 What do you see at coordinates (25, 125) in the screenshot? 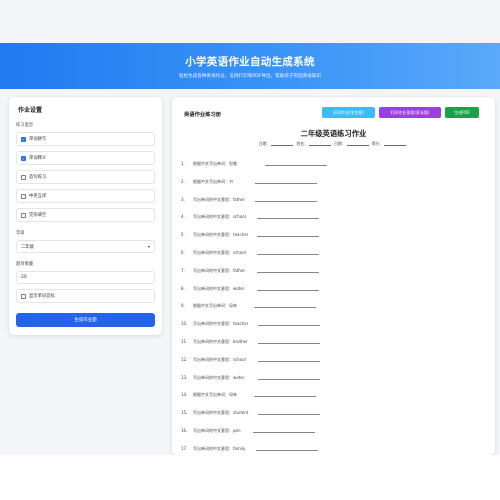
I see `practice-type-label: 练习类型` at bounding box center [25, 125].